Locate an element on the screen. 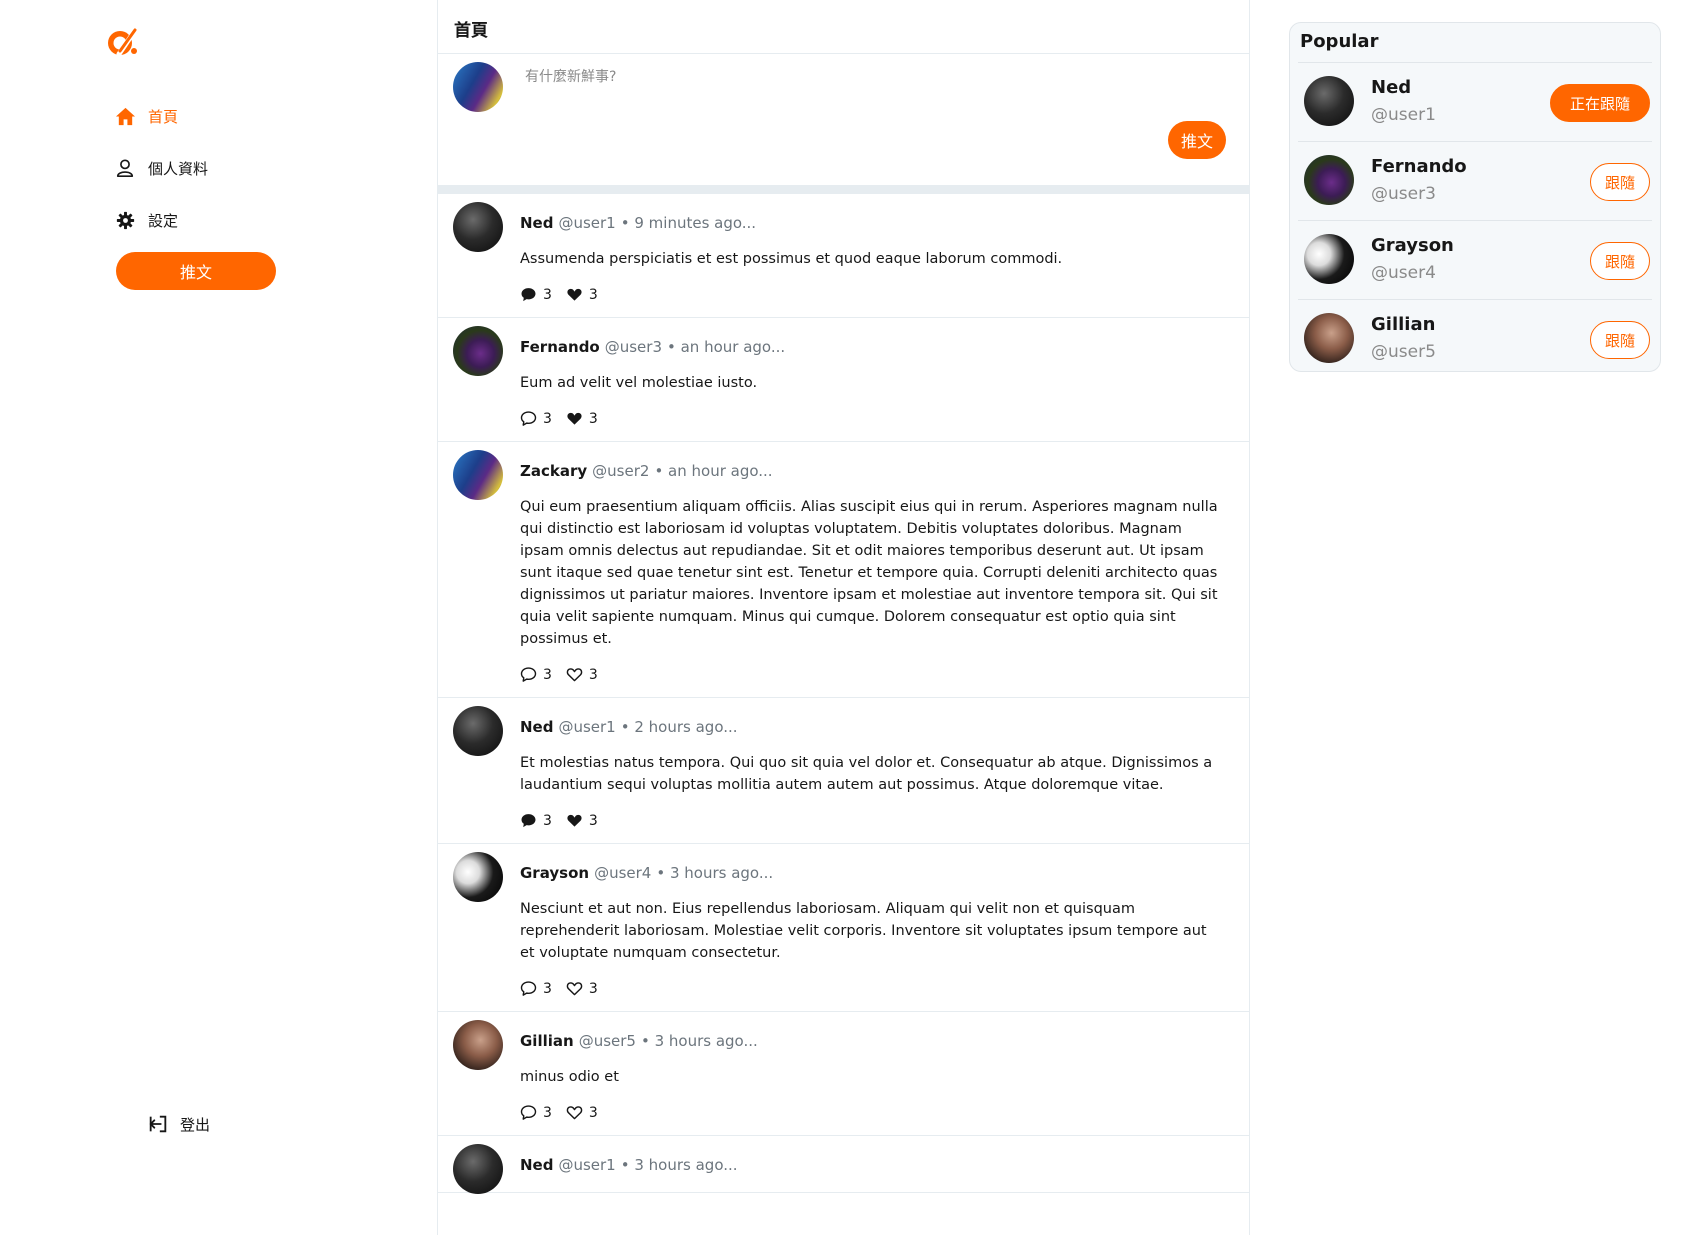 The height and width of the screenshot is (1235, 1689). popular-user-name: Grayson is located at coordinates (1412, 245).